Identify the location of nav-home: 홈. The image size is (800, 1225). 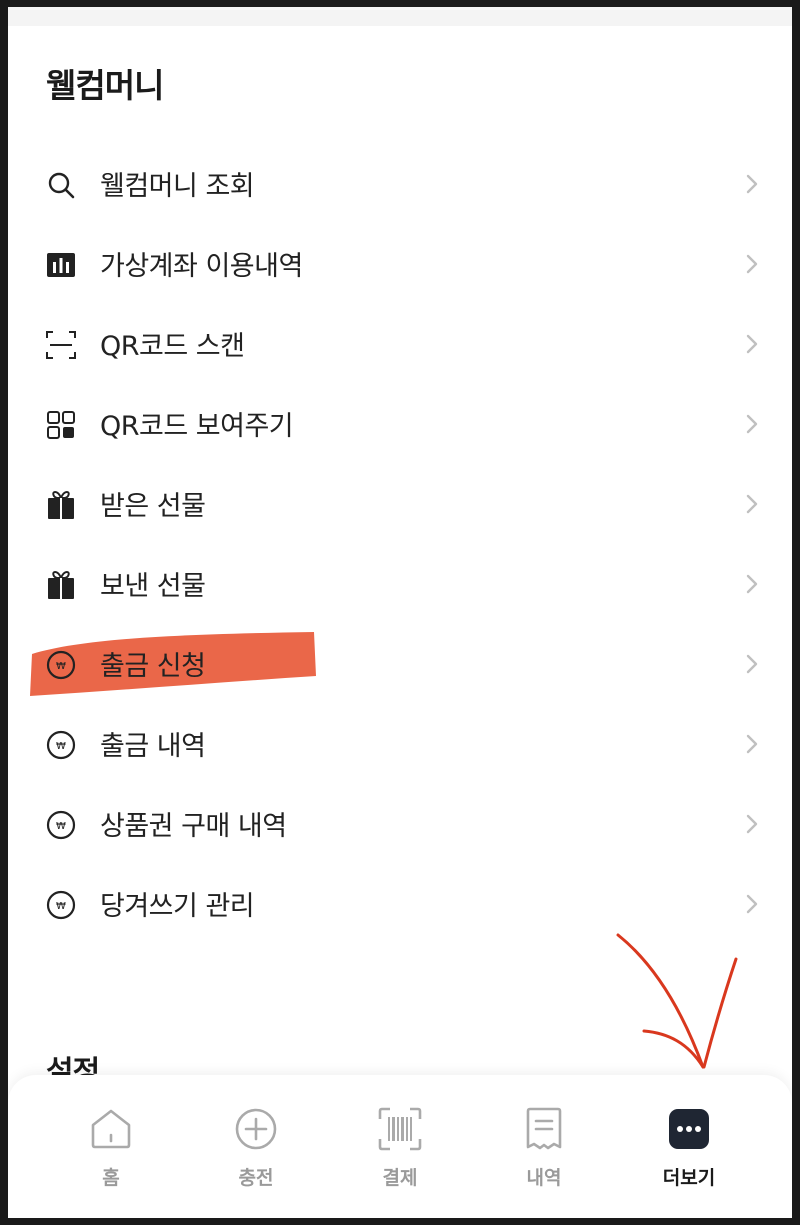
(111, 1150).